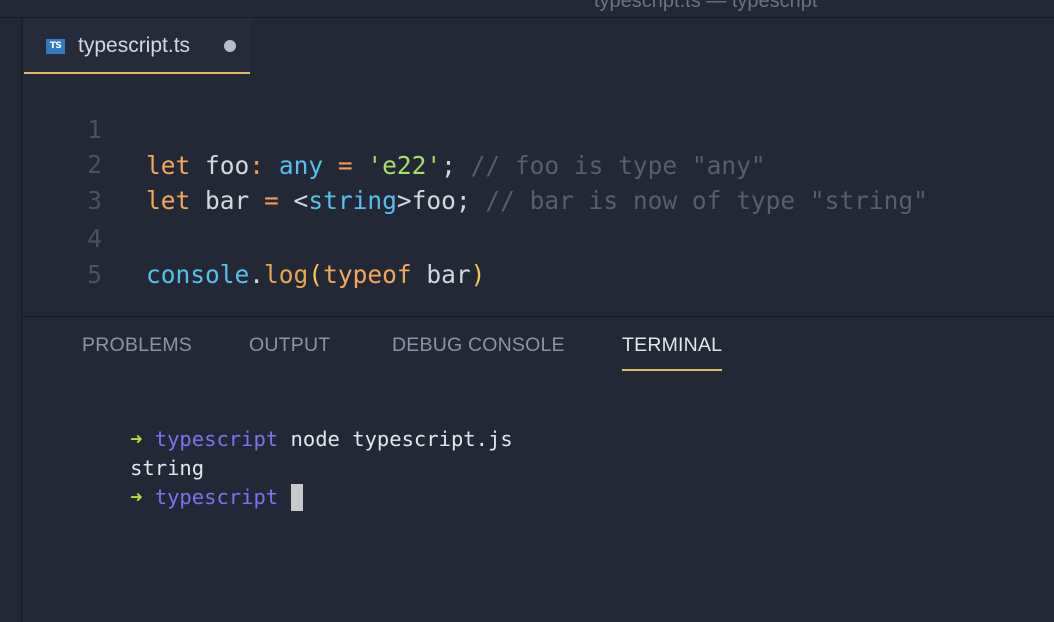  Describe the element at coordinates (296, 497) in the screenshot. I see `terminal-cursor` at that location.